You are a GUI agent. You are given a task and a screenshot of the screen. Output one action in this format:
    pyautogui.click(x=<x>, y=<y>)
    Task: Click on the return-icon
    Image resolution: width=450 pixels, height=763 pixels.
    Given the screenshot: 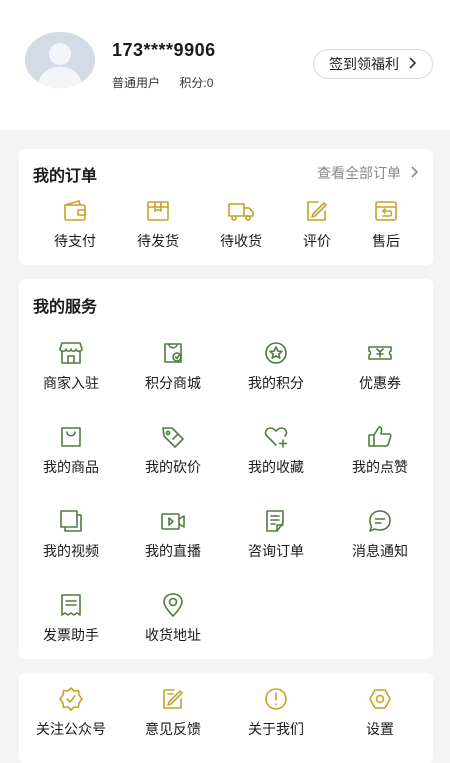 What is the action you would take?
    pyautogui.click(x=386, y=211)
    